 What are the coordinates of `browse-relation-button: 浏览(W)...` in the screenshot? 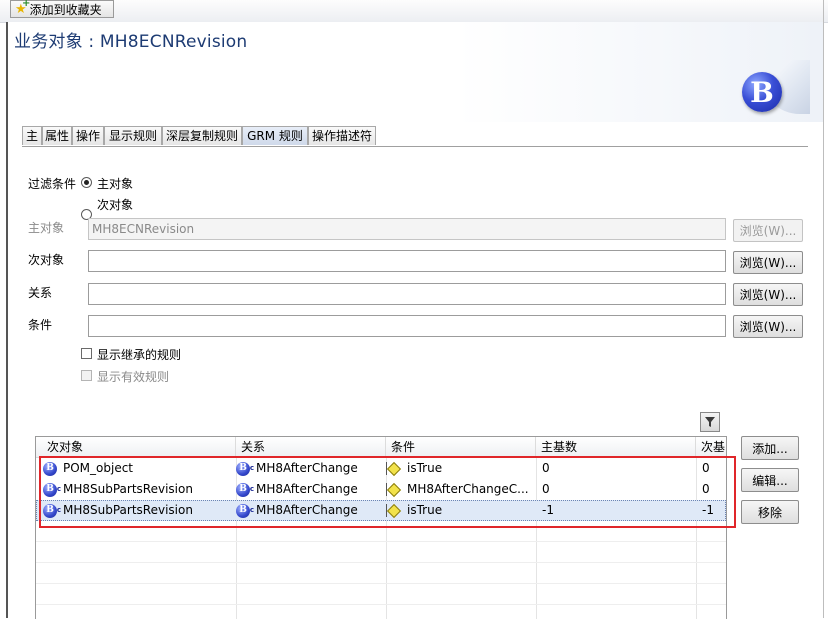 It's located at (768, 294).